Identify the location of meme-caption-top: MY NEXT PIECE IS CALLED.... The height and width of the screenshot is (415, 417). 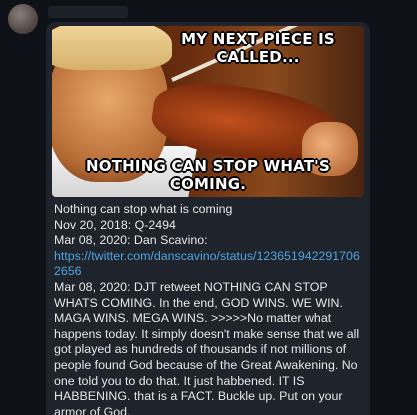
(258, 48).